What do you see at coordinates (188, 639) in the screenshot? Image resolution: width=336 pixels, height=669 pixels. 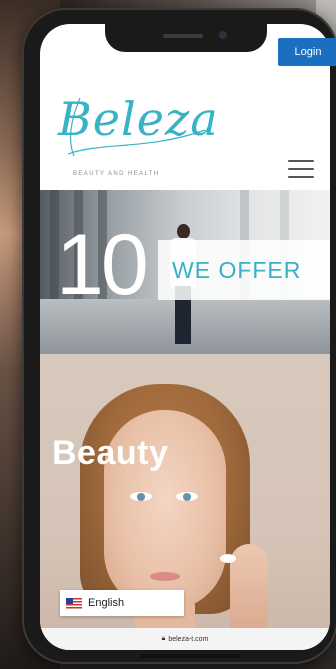 I see `browser-url: beleza-t.com` at bounding box center [188, 639].